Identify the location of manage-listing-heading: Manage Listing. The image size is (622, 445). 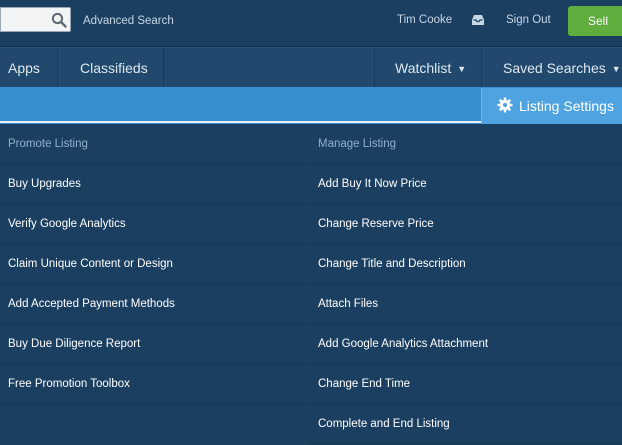
(466, 144).